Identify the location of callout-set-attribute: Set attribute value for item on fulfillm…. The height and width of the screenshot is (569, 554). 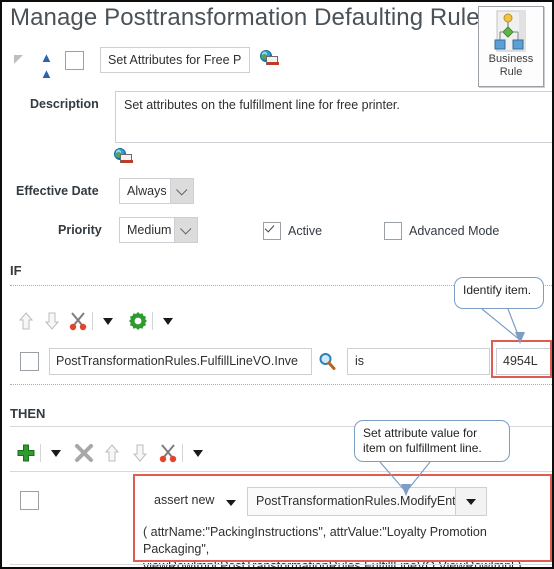
(432, 441).